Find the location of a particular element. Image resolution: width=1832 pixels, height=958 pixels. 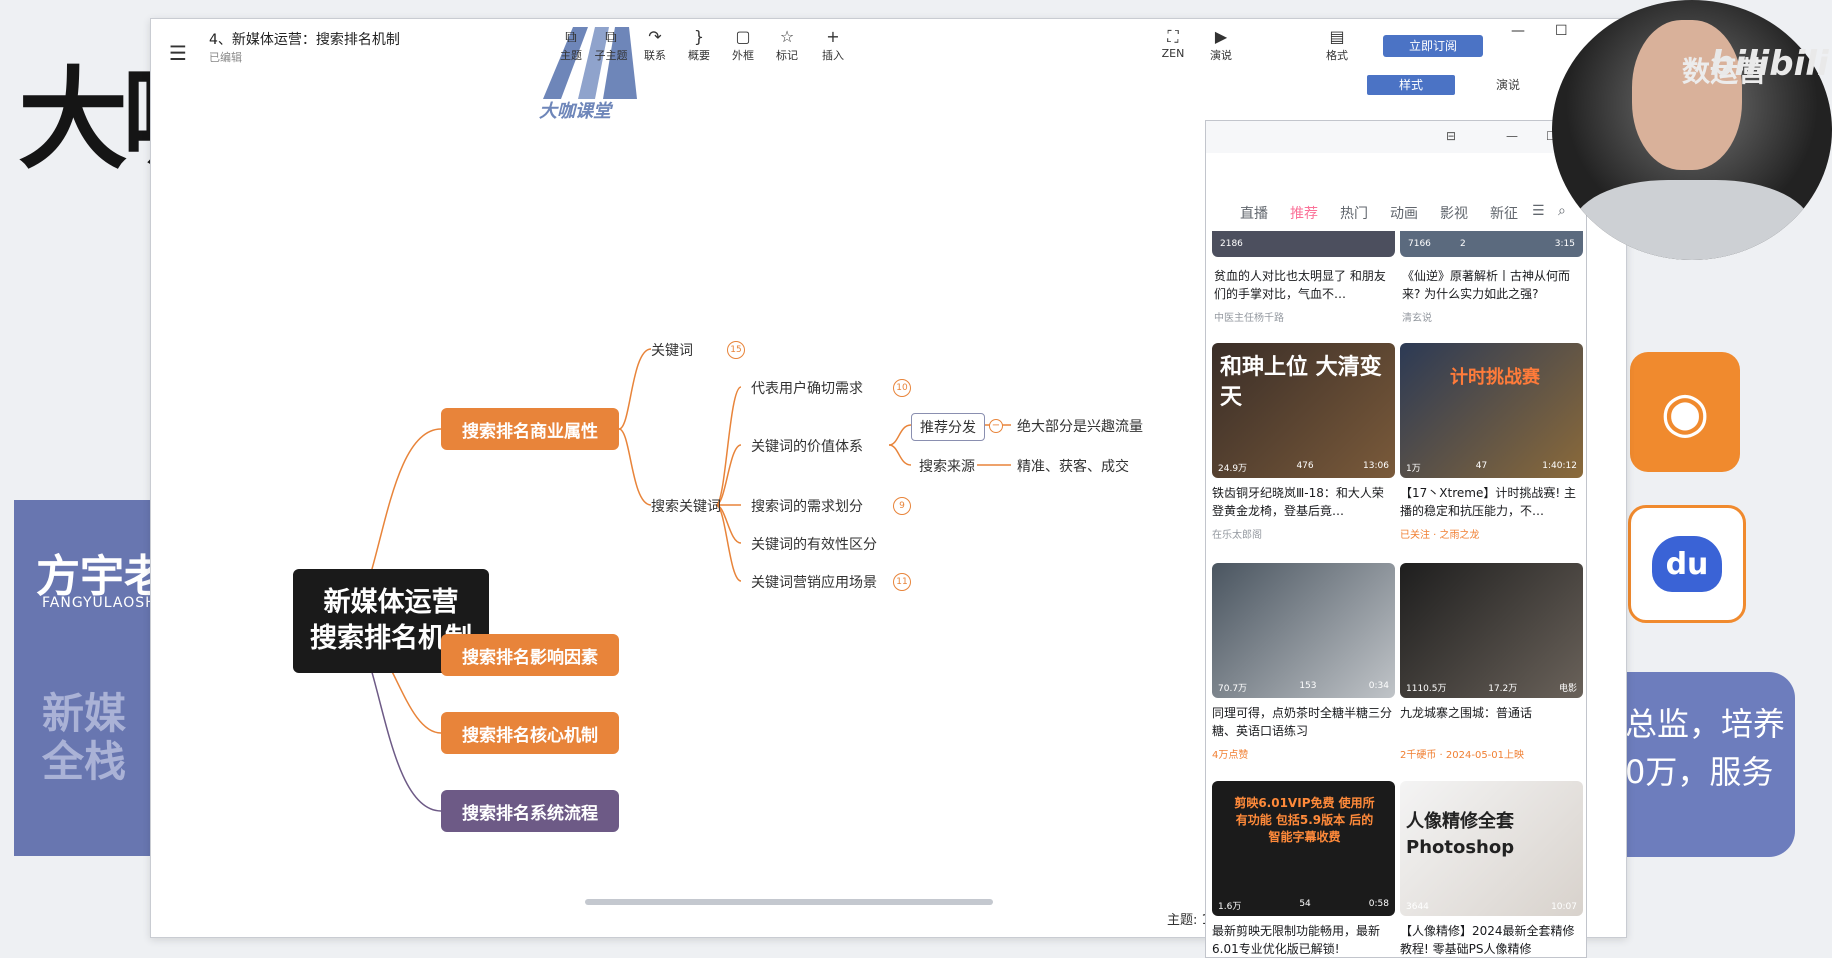

view-count: 1110.5万 is located at coordinates (1426, 689).